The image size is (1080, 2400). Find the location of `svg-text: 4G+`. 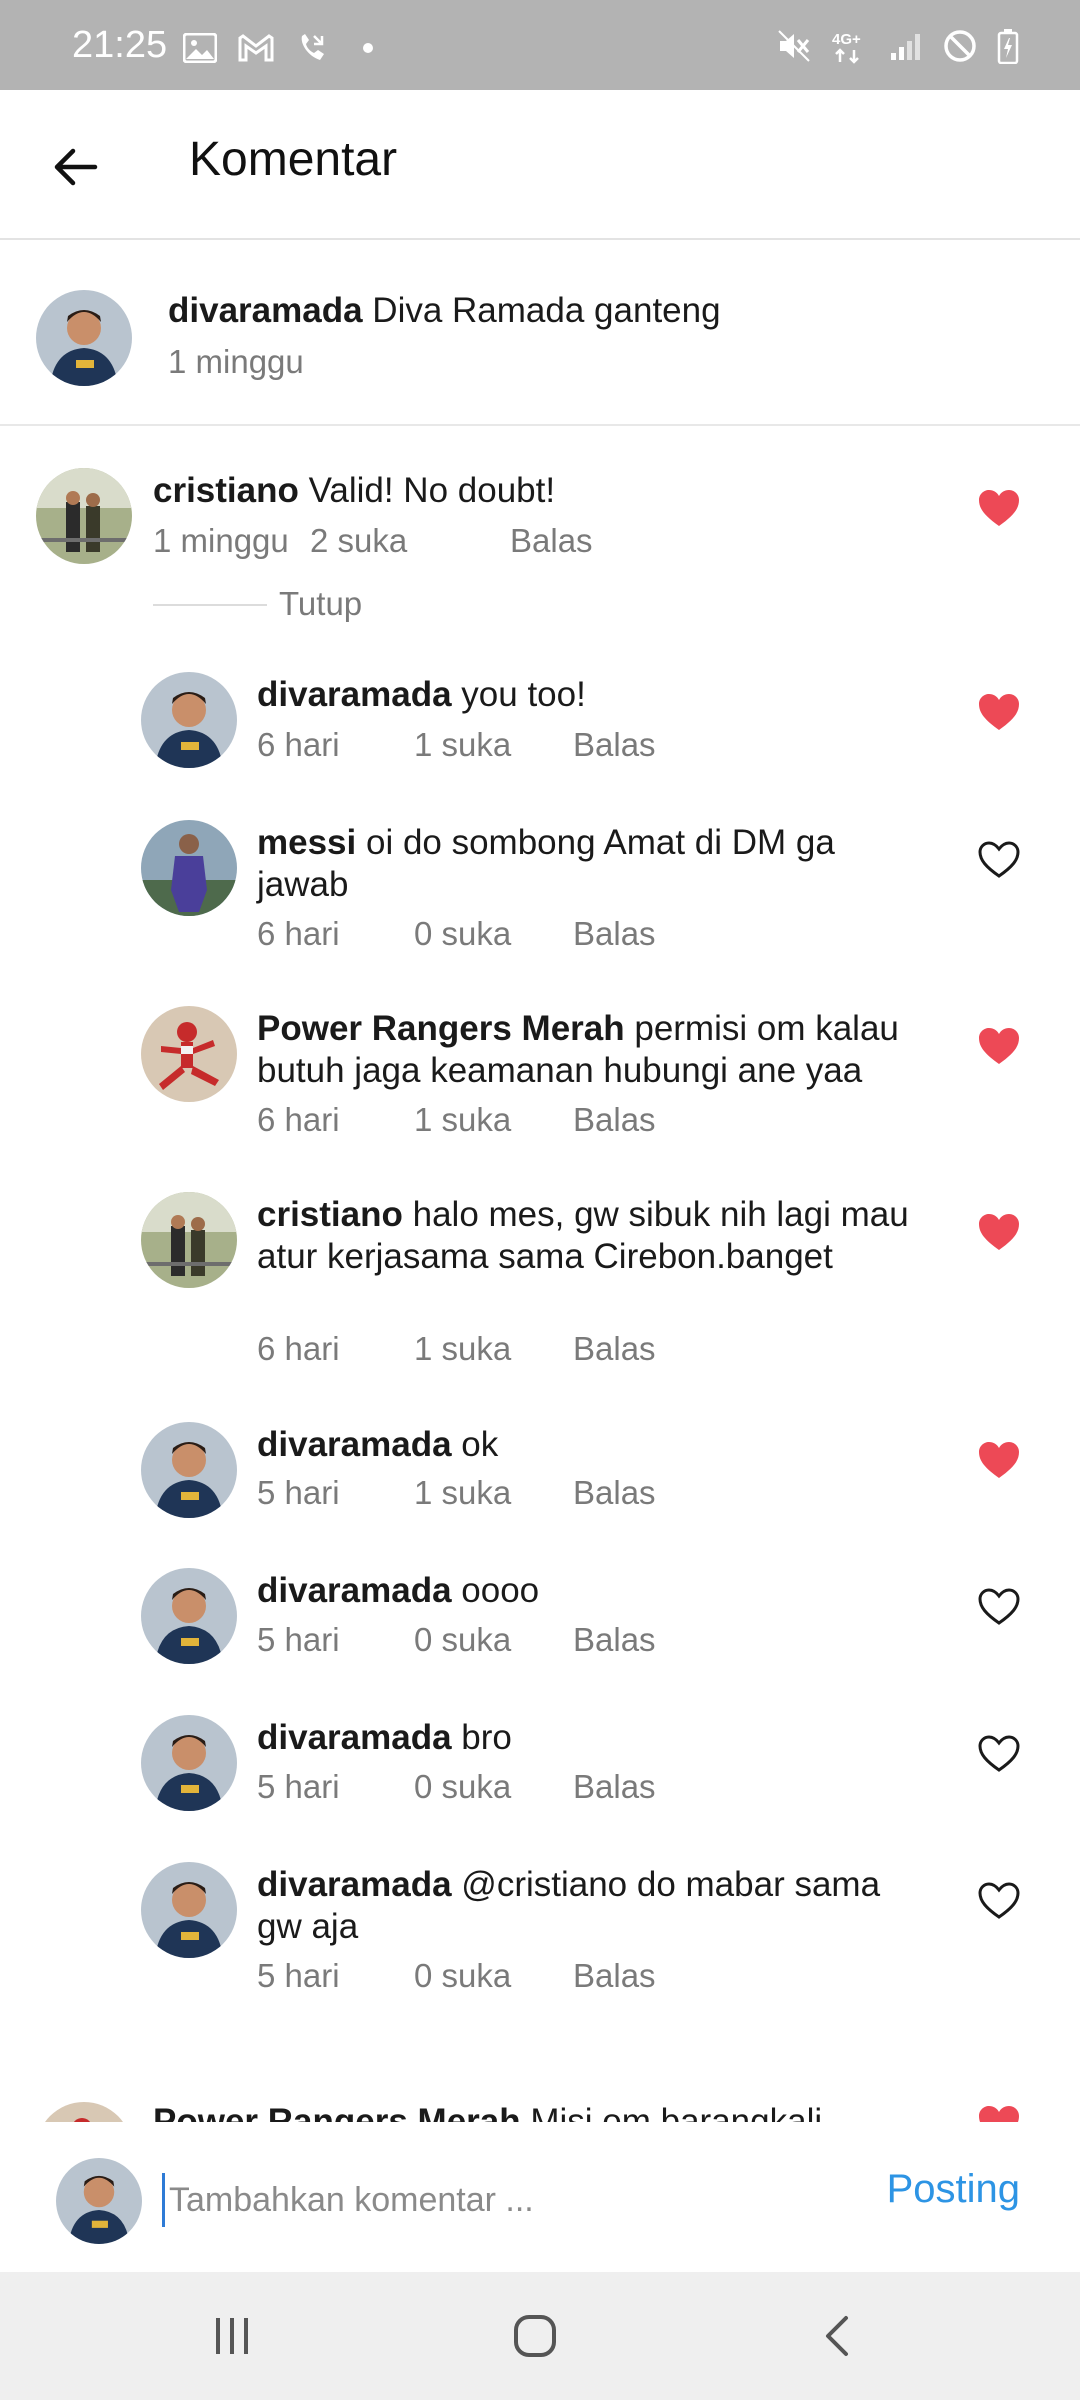

svg-text: 4G+ is located at coordinates (846, 39).